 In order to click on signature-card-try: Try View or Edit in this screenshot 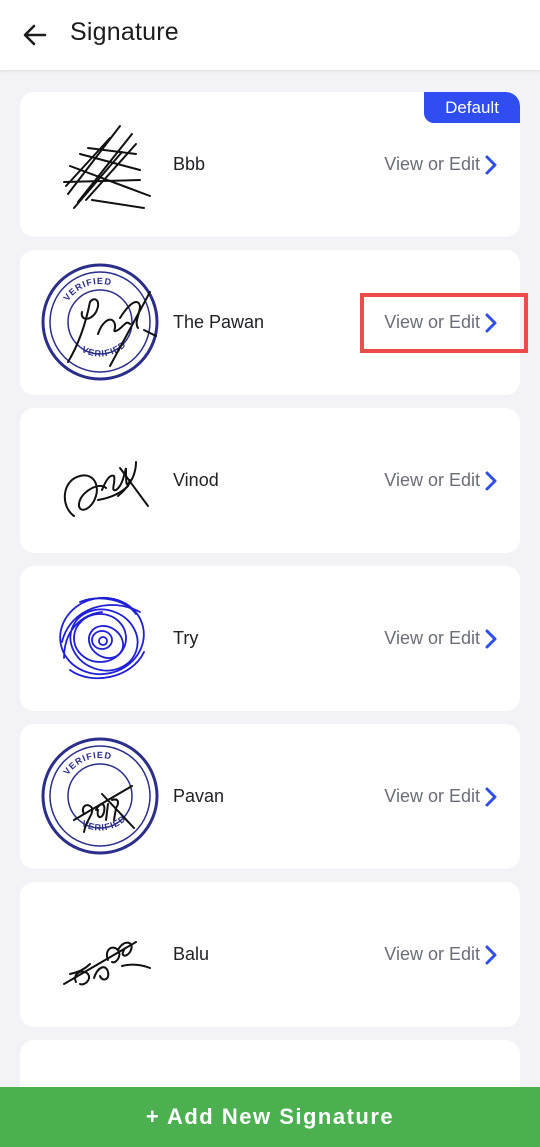, I will do `click(270, 638)`.